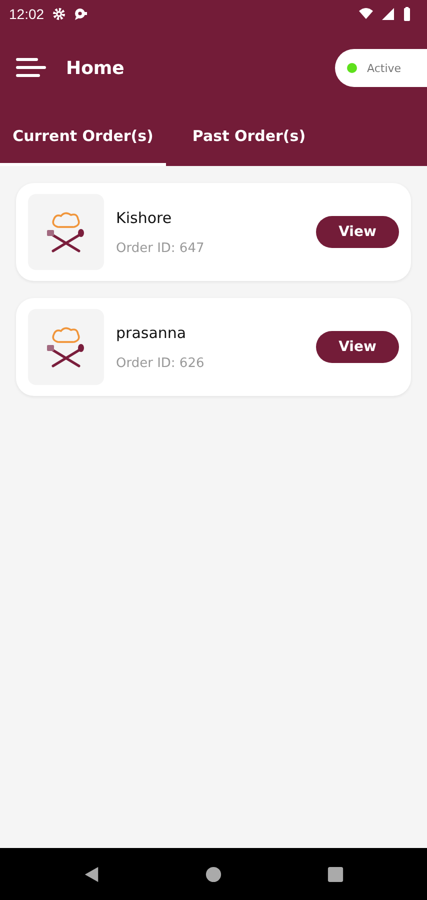 Image resolution: width=427 pixels, height=900 pixels. Describe the element at coordinates (59, 14) in the screenshot. I see `gear-icon` at that location.